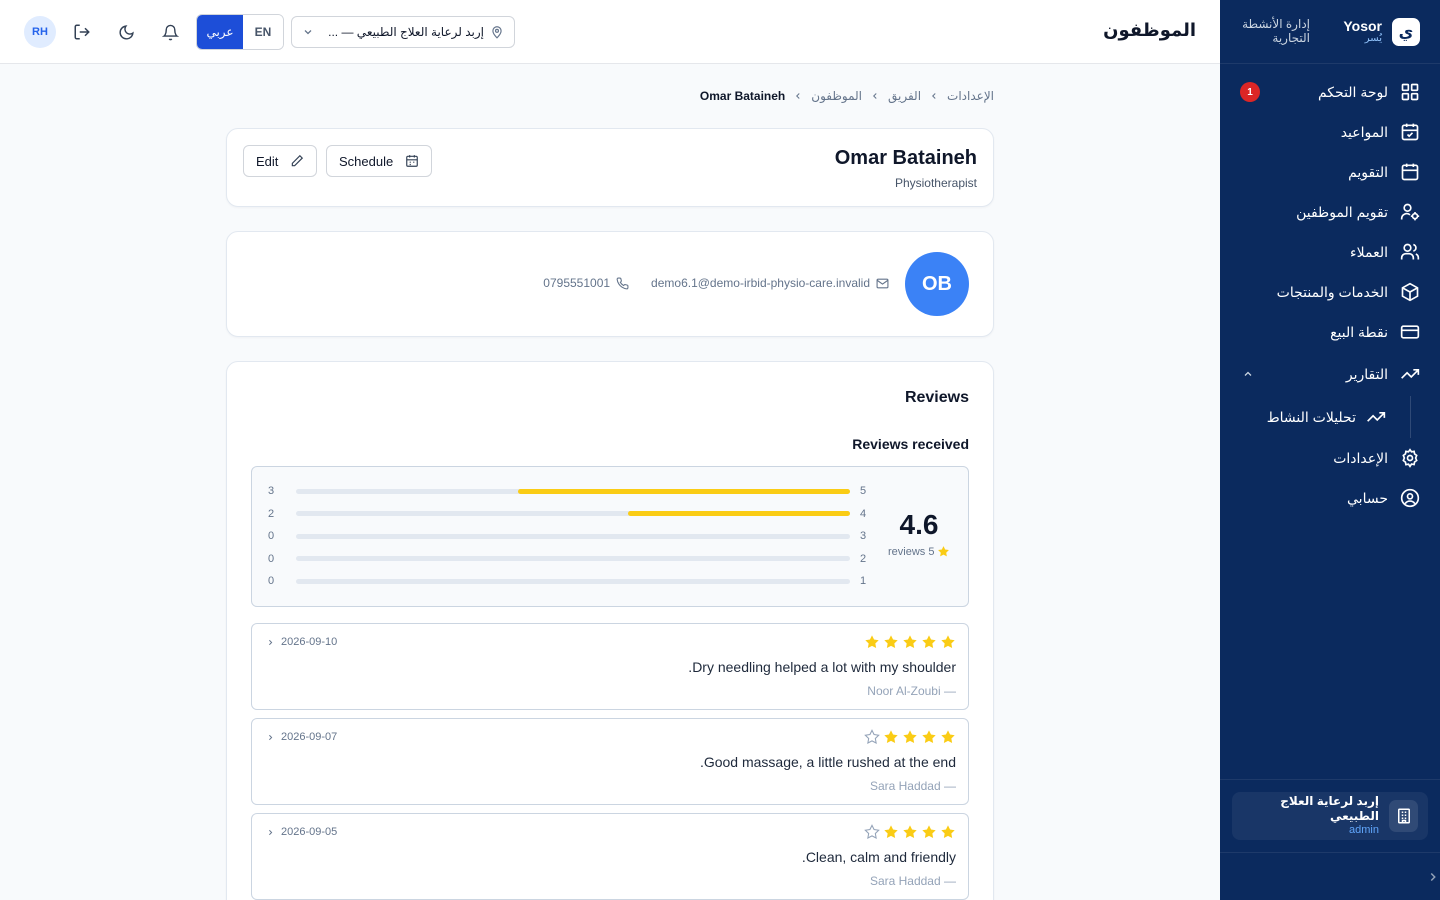 The height and width of the screenshot is (900, 1440). Describe the element at coordinates (379, 161) in the screenshot. I see `schedule-button: Schedule` at that location.